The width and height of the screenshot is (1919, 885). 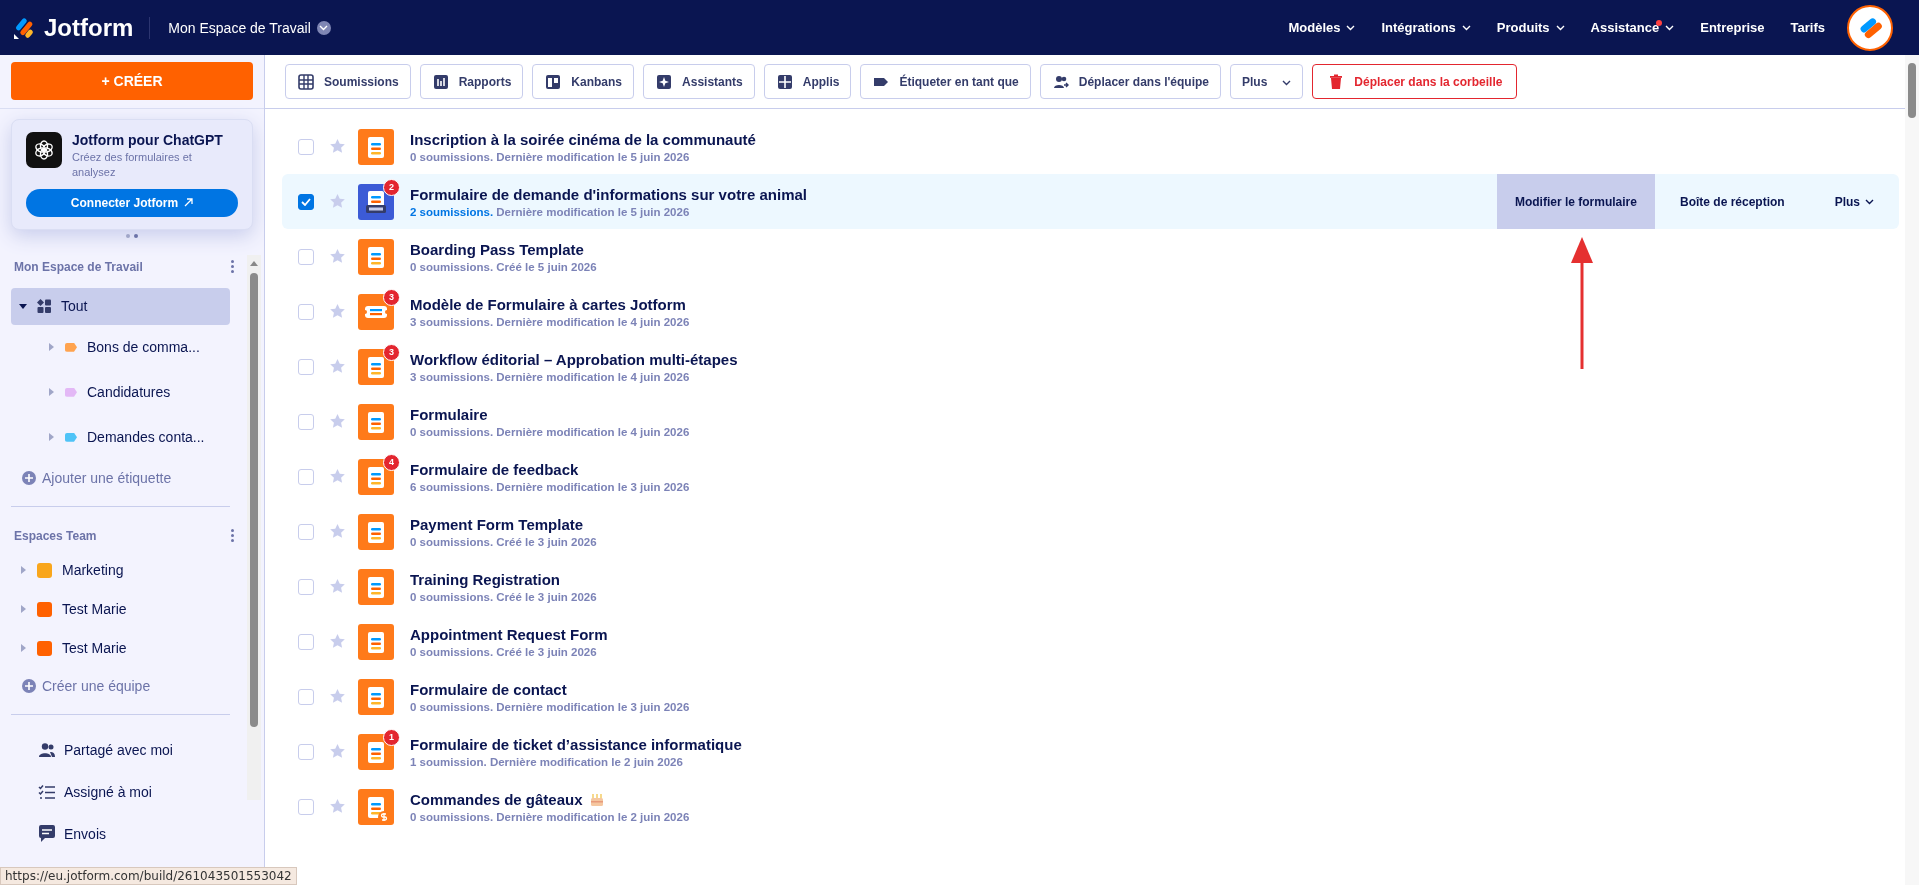 What do you see at coordinates (1632, 27) in the screenshot?
I see `nav-link: Assistance` at bounding box center [1632, 27].